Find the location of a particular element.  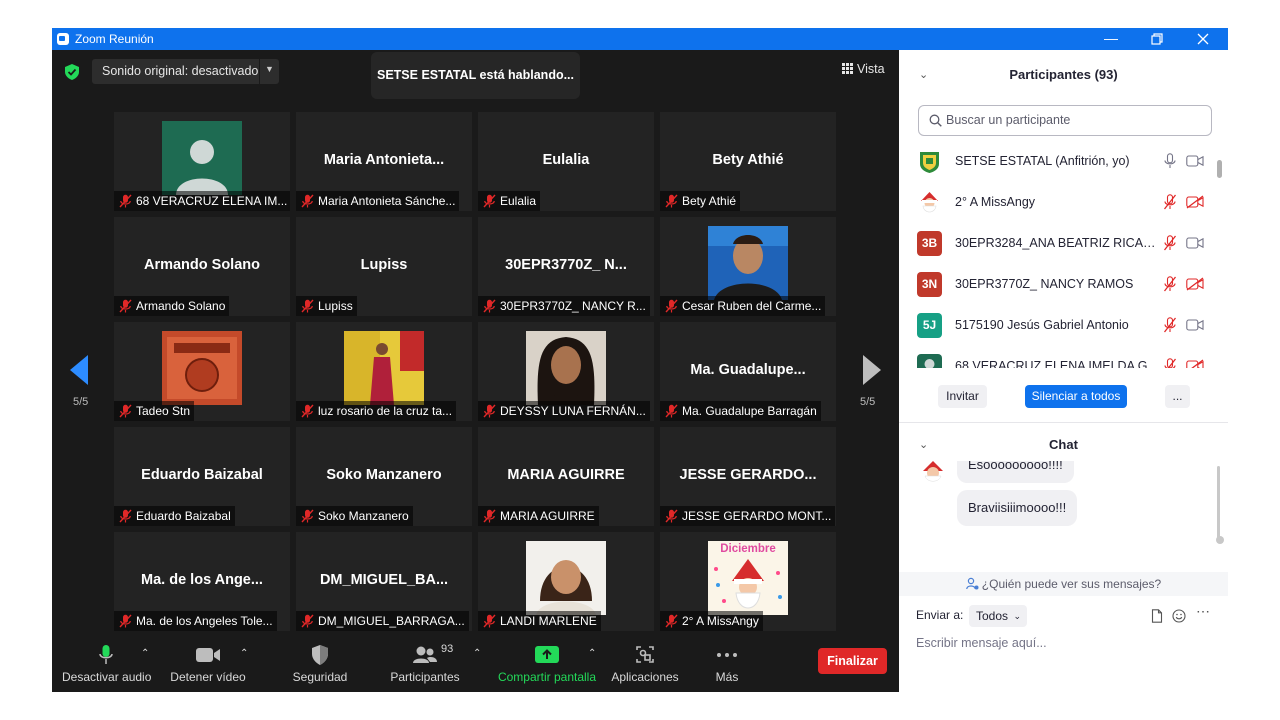

chat-panel-title: Chat is located at coordinates (1063, 444).